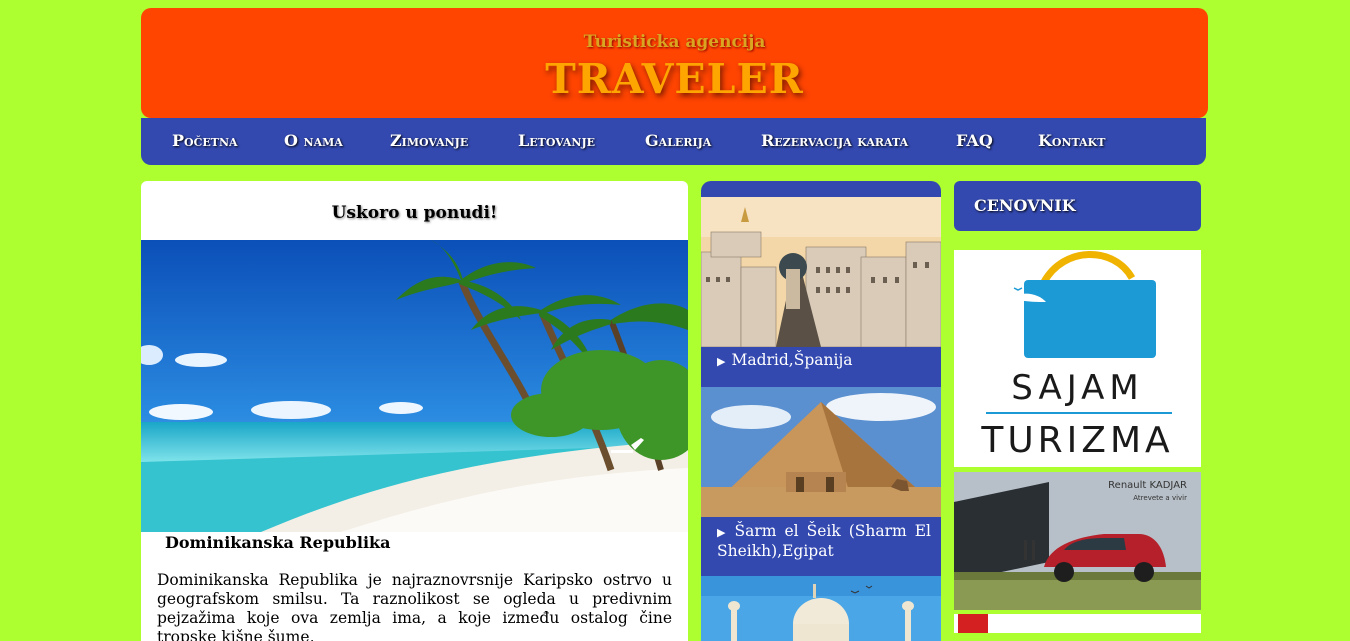 The height and width of the screenshot is (641, 1350). What do you see at coordinates (1025, 205) in the screenshot?
I see `price-list-label: CENOVNIK` at bounding box center [1025, 205].